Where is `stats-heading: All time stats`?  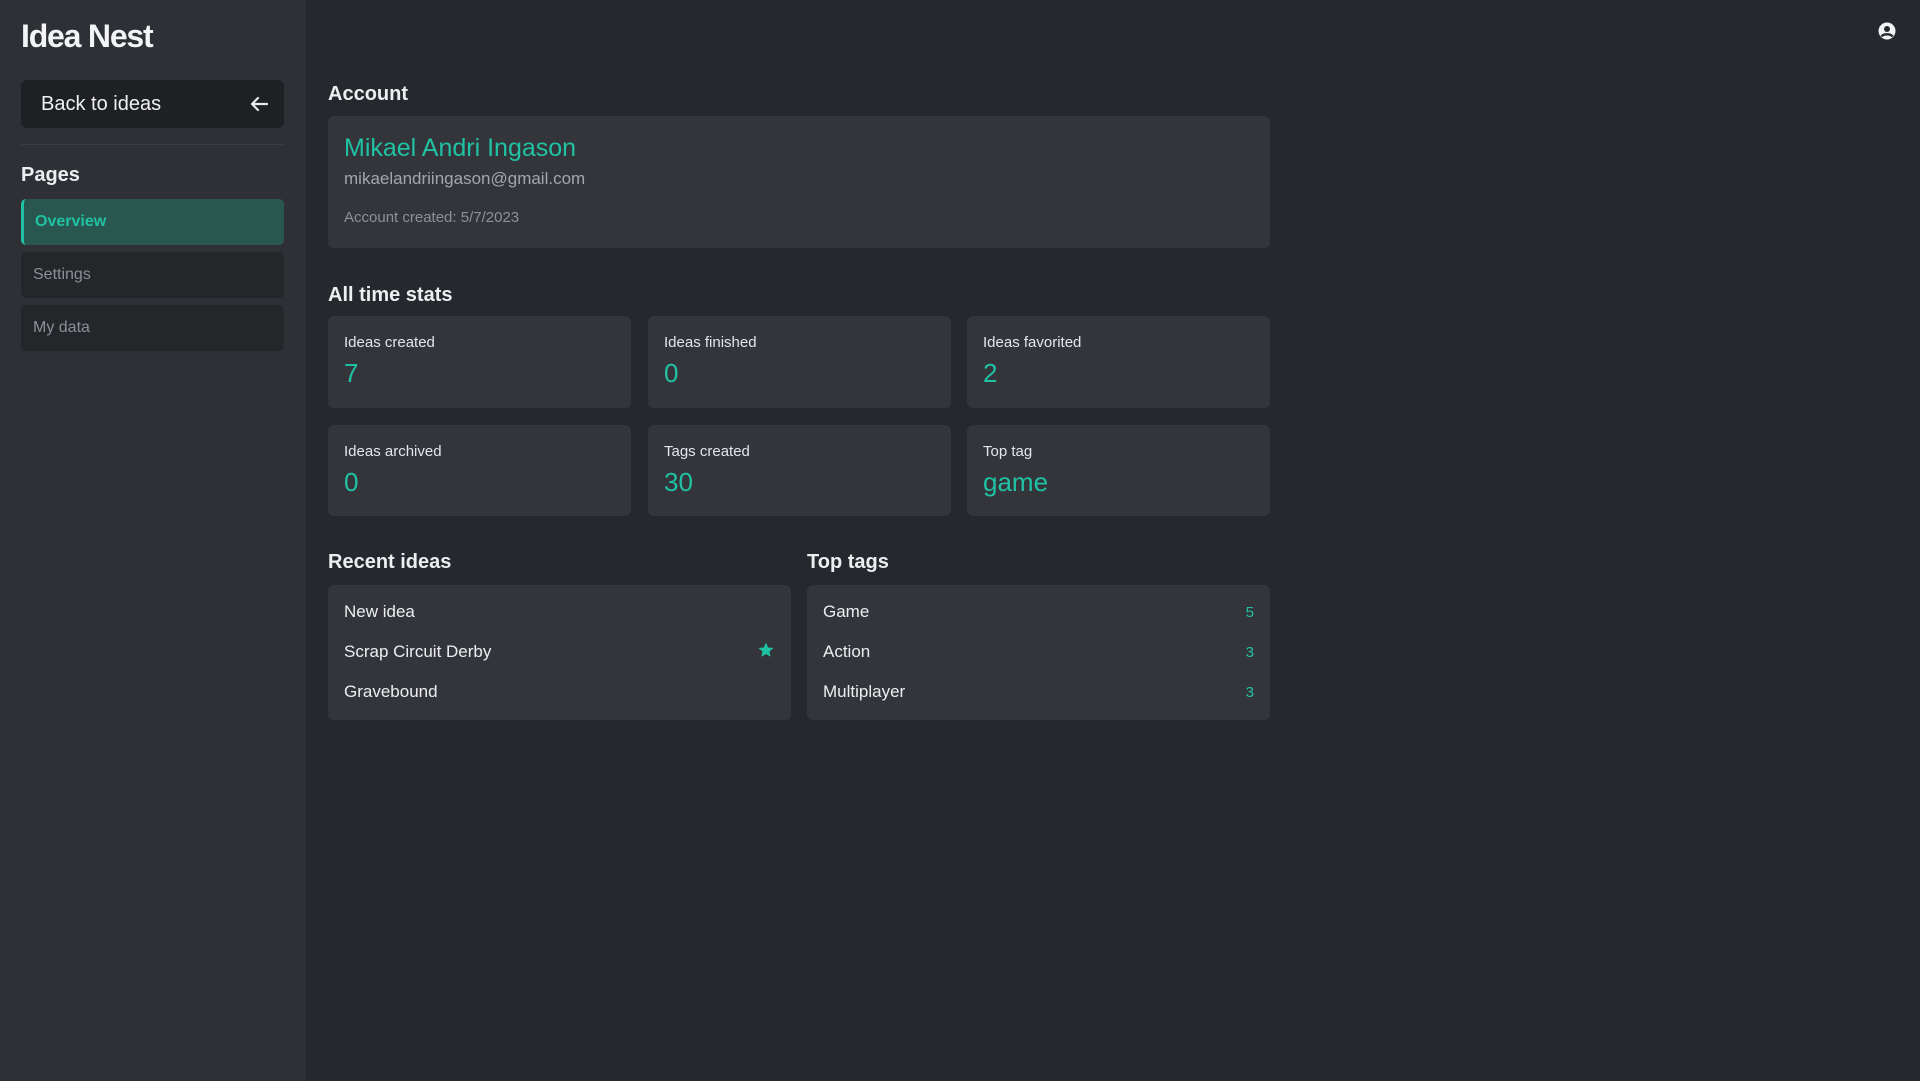
stats-heading: All time stats is located at coordinates (390, 295).